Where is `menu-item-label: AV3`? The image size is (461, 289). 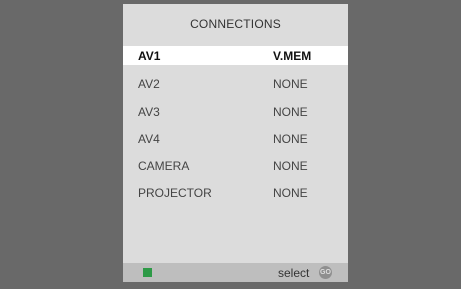 menu-item-label: AV3 is located at coordinates (149, 112).